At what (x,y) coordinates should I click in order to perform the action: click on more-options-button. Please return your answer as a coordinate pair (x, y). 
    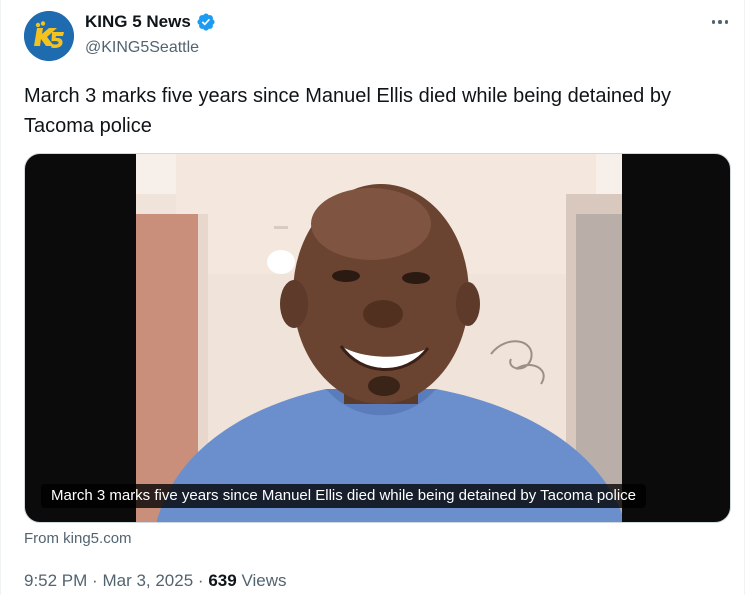
    Looking at the image, I should click on (720, 22).